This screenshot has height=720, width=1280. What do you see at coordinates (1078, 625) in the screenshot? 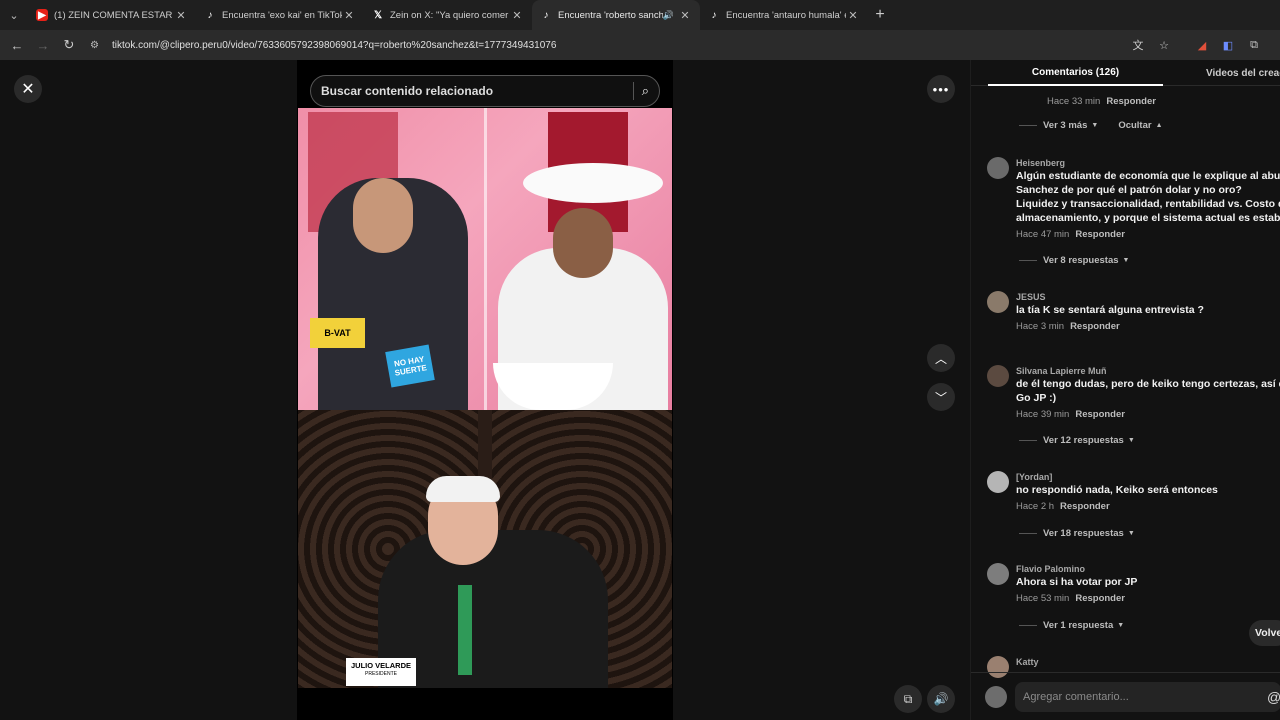
I see `view-replies-button: Ver 1 respuesta` at bounding box center [1078, 625].